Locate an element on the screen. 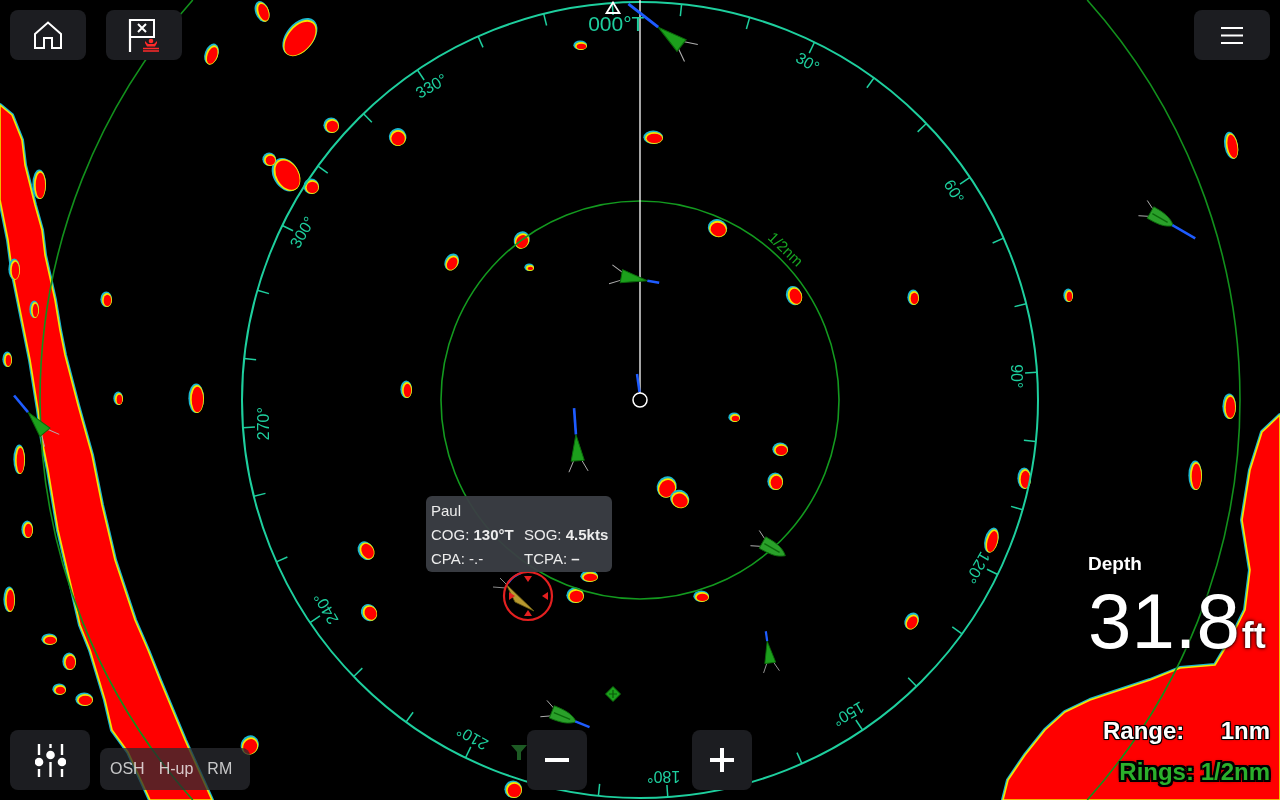  waypoint-icon is located at coordinates (613, 694).